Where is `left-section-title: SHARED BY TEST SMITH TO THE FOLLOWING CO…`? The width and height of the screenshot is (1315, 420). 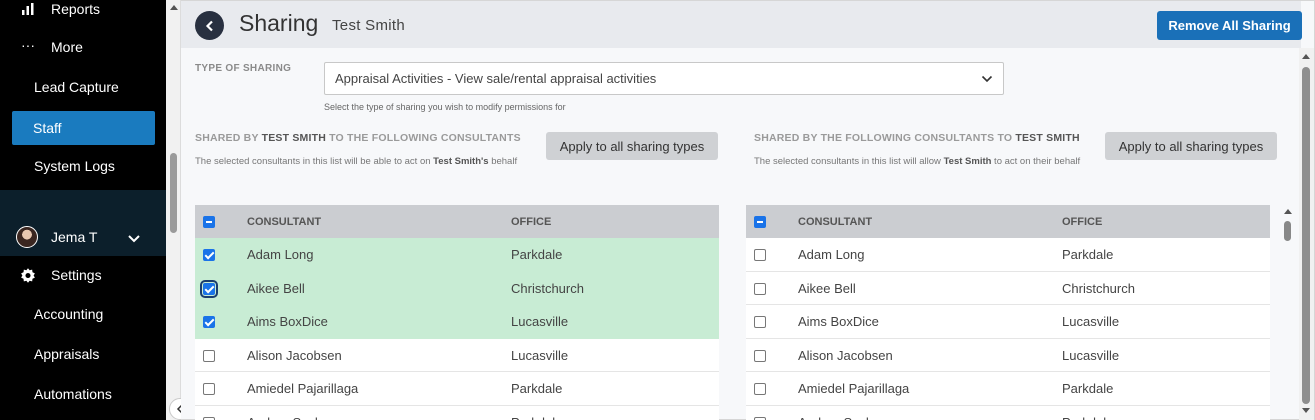
left-section-title: SHARED BY TEST SMITH TO THE FOLLOWING CO… is located at coordinates (358, 138).